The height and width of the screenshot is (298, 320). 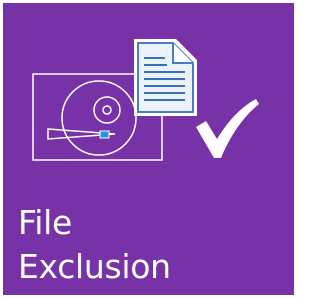 I want to click on tile-label-line-1: File, so click(x=45, y=222).